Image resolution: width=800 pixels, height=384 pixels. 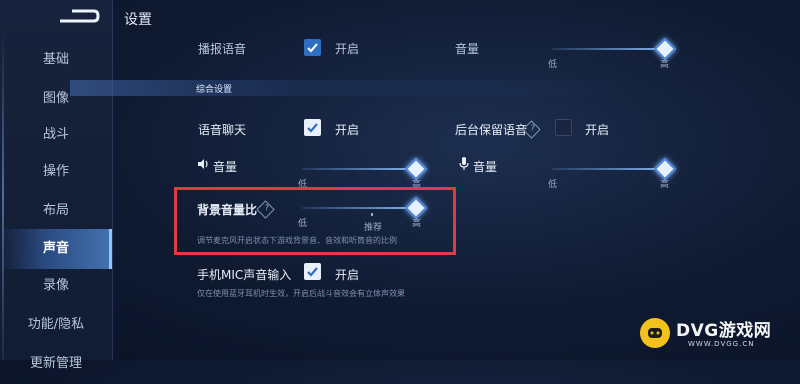 What do you see at coordinates (563, 127) in the screenshot?
I see `background-voice-checkbox` at bounding box center [563, 127].